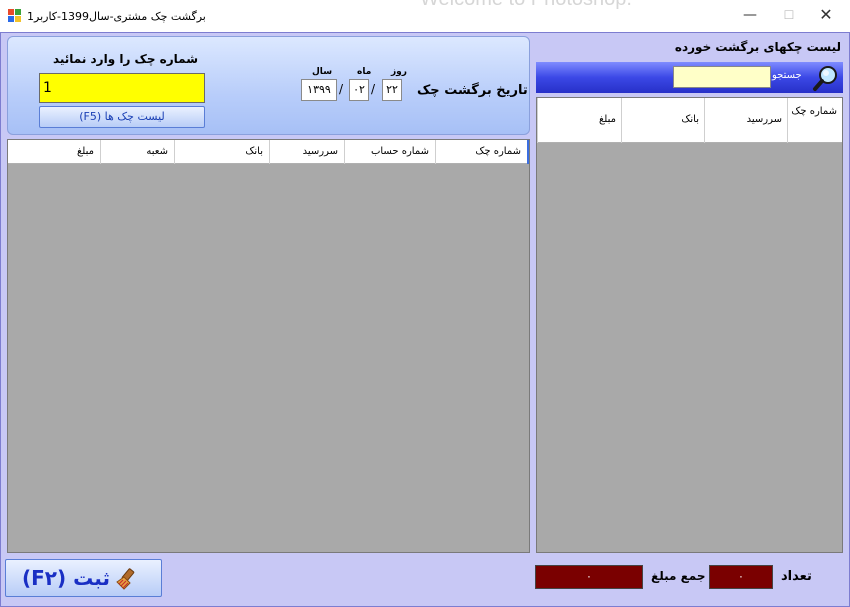 Image resolution: width=850 pixels, height=607 pixels. Describe the element at coordinates (826, 78) in the screenshot. I see `search-icon` at that location.